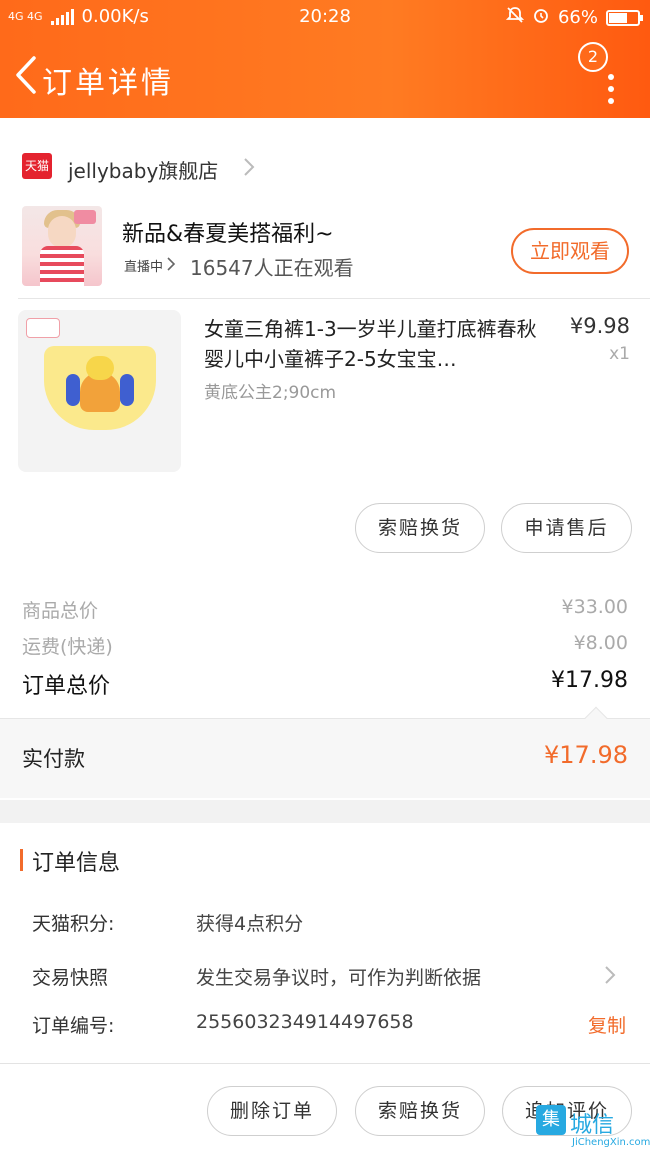 The height and width of the screenshot is (1155, 650). Describe the element at coordinates (566, 528) in the screenshot. I see `after-sale-button: 申请售后` at that location.